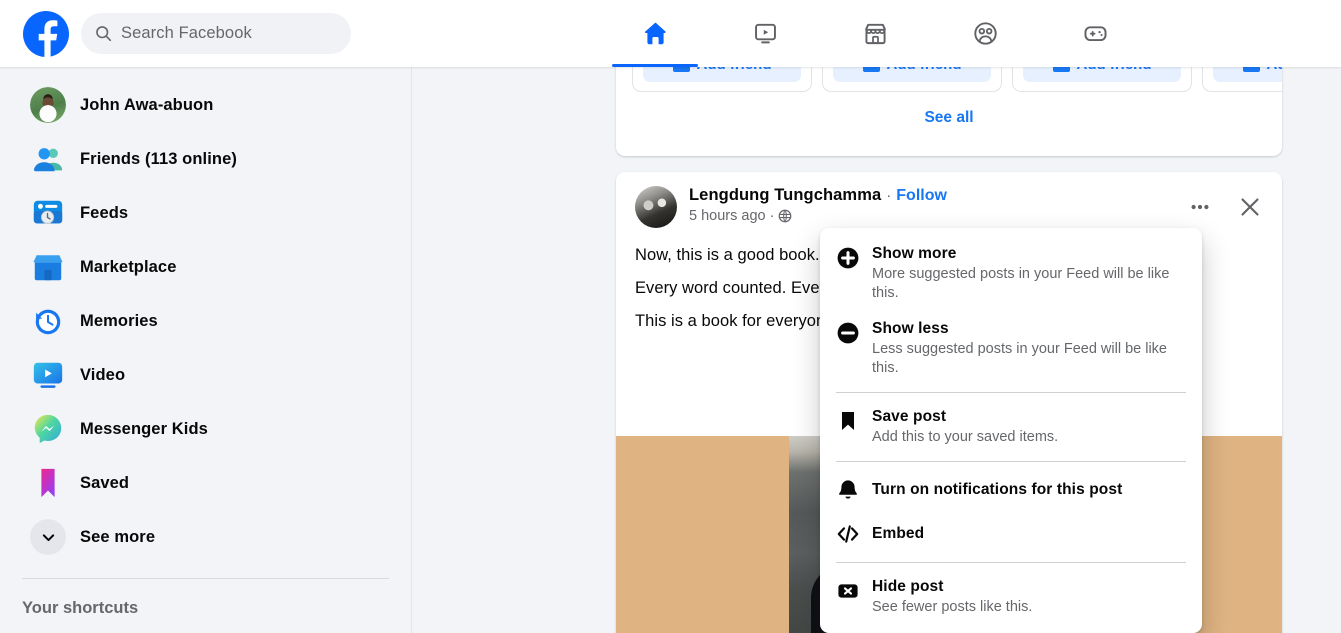  What do you see at coordinates (1127, 228) in the screenshot?
I see `menu-caret` at bounding box center [1127, 228].